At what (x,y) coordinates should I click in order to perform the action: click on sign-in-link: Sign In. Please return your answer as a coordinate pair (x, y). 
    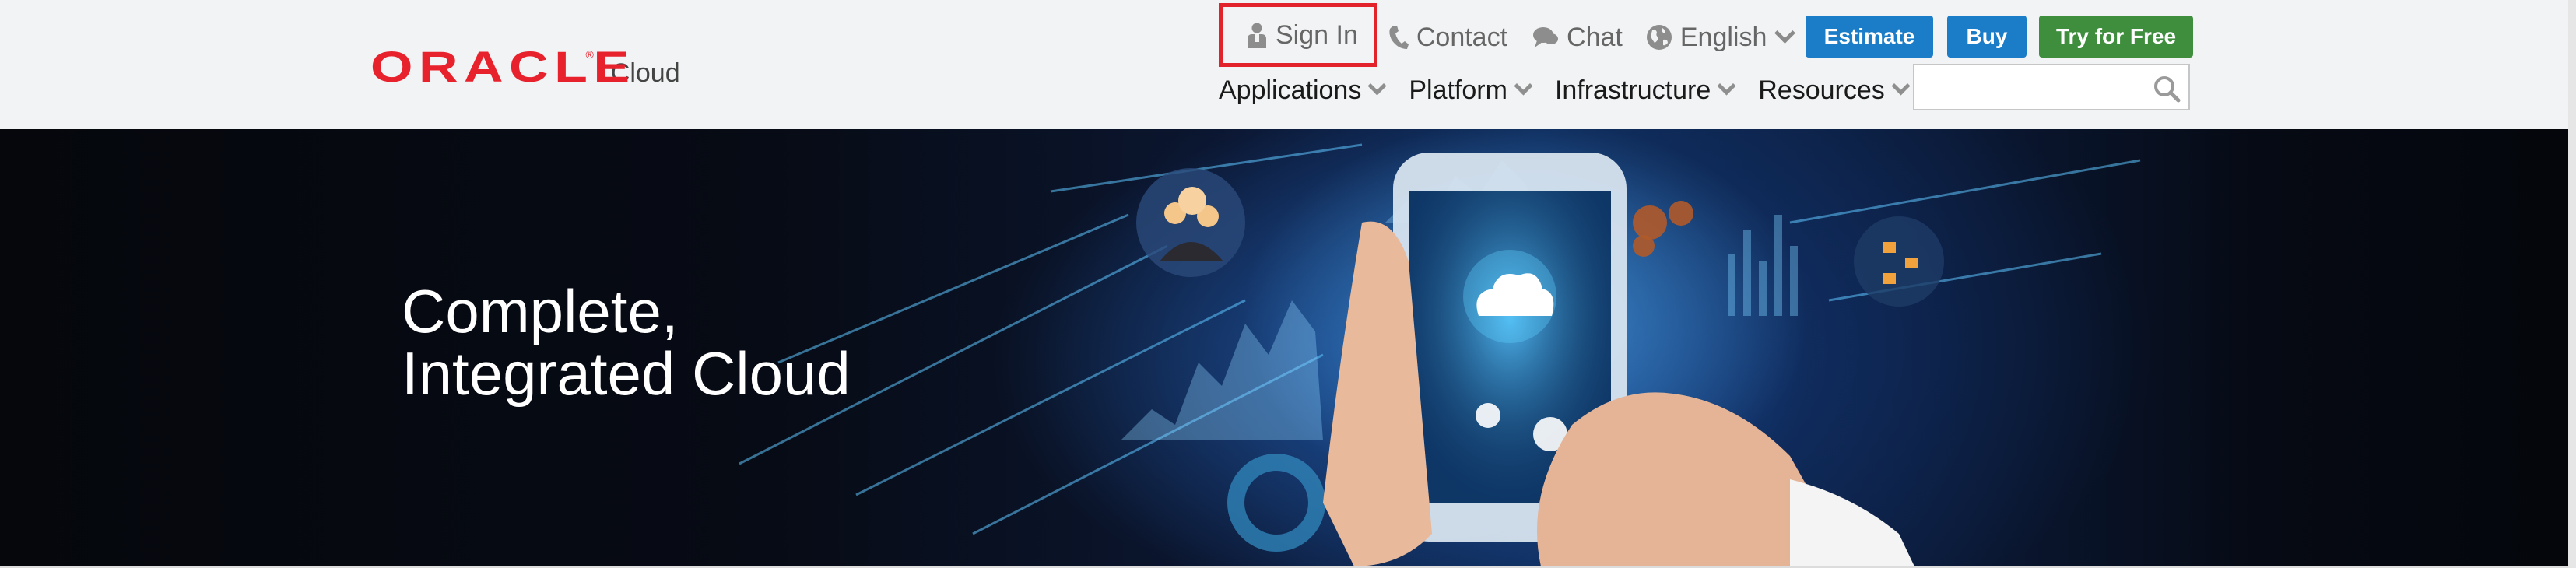
    Looking at the image, I should click on (1298, 35).